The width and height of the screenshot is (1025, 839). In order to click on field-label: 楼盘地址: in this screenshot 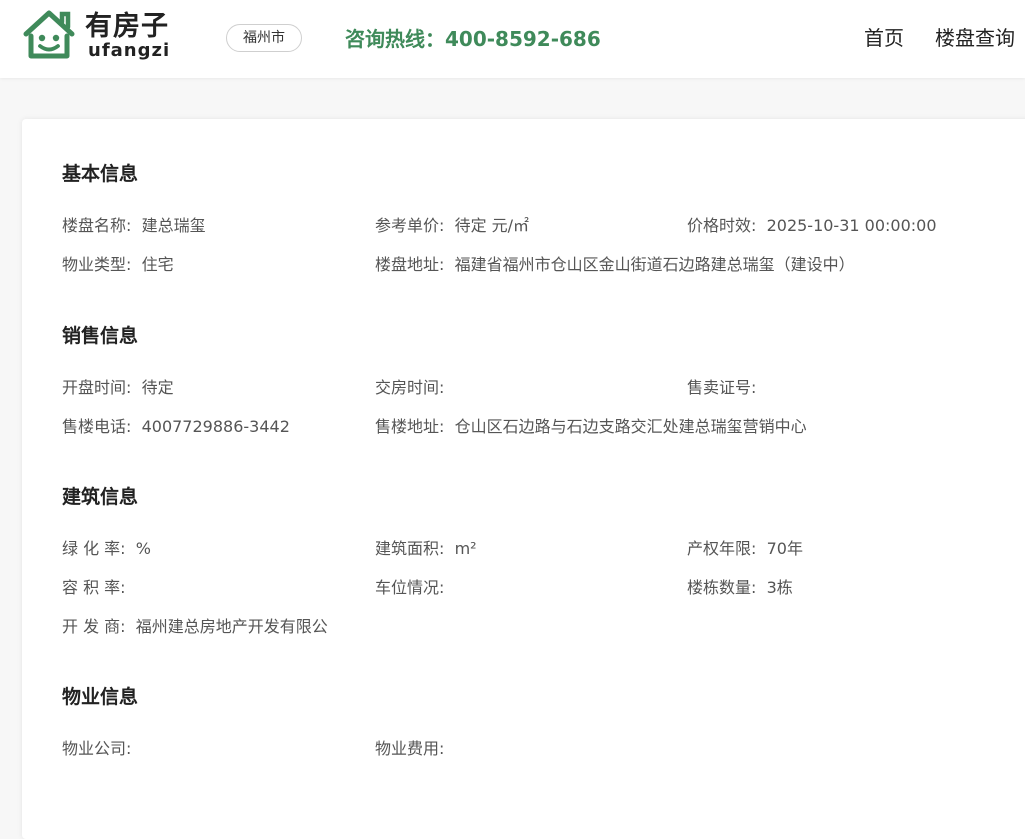, I will do `click(410, 264)`.